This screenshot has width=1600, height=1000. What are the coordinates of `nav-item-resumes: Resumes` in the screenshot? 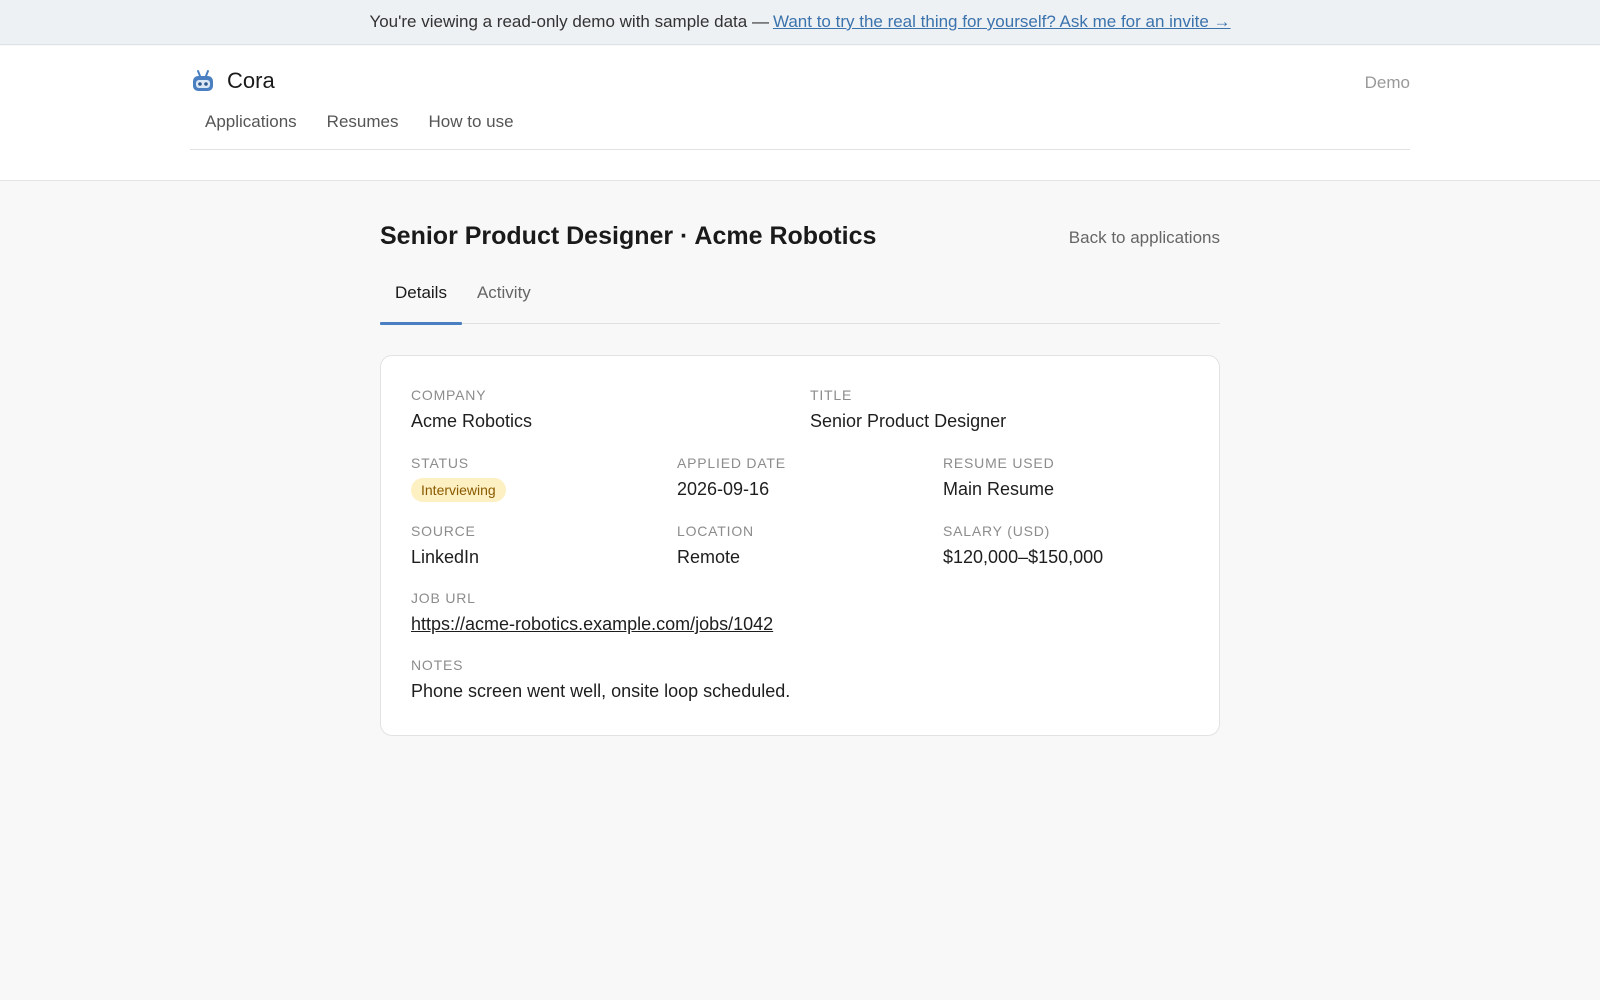 It's located at (363, 122).